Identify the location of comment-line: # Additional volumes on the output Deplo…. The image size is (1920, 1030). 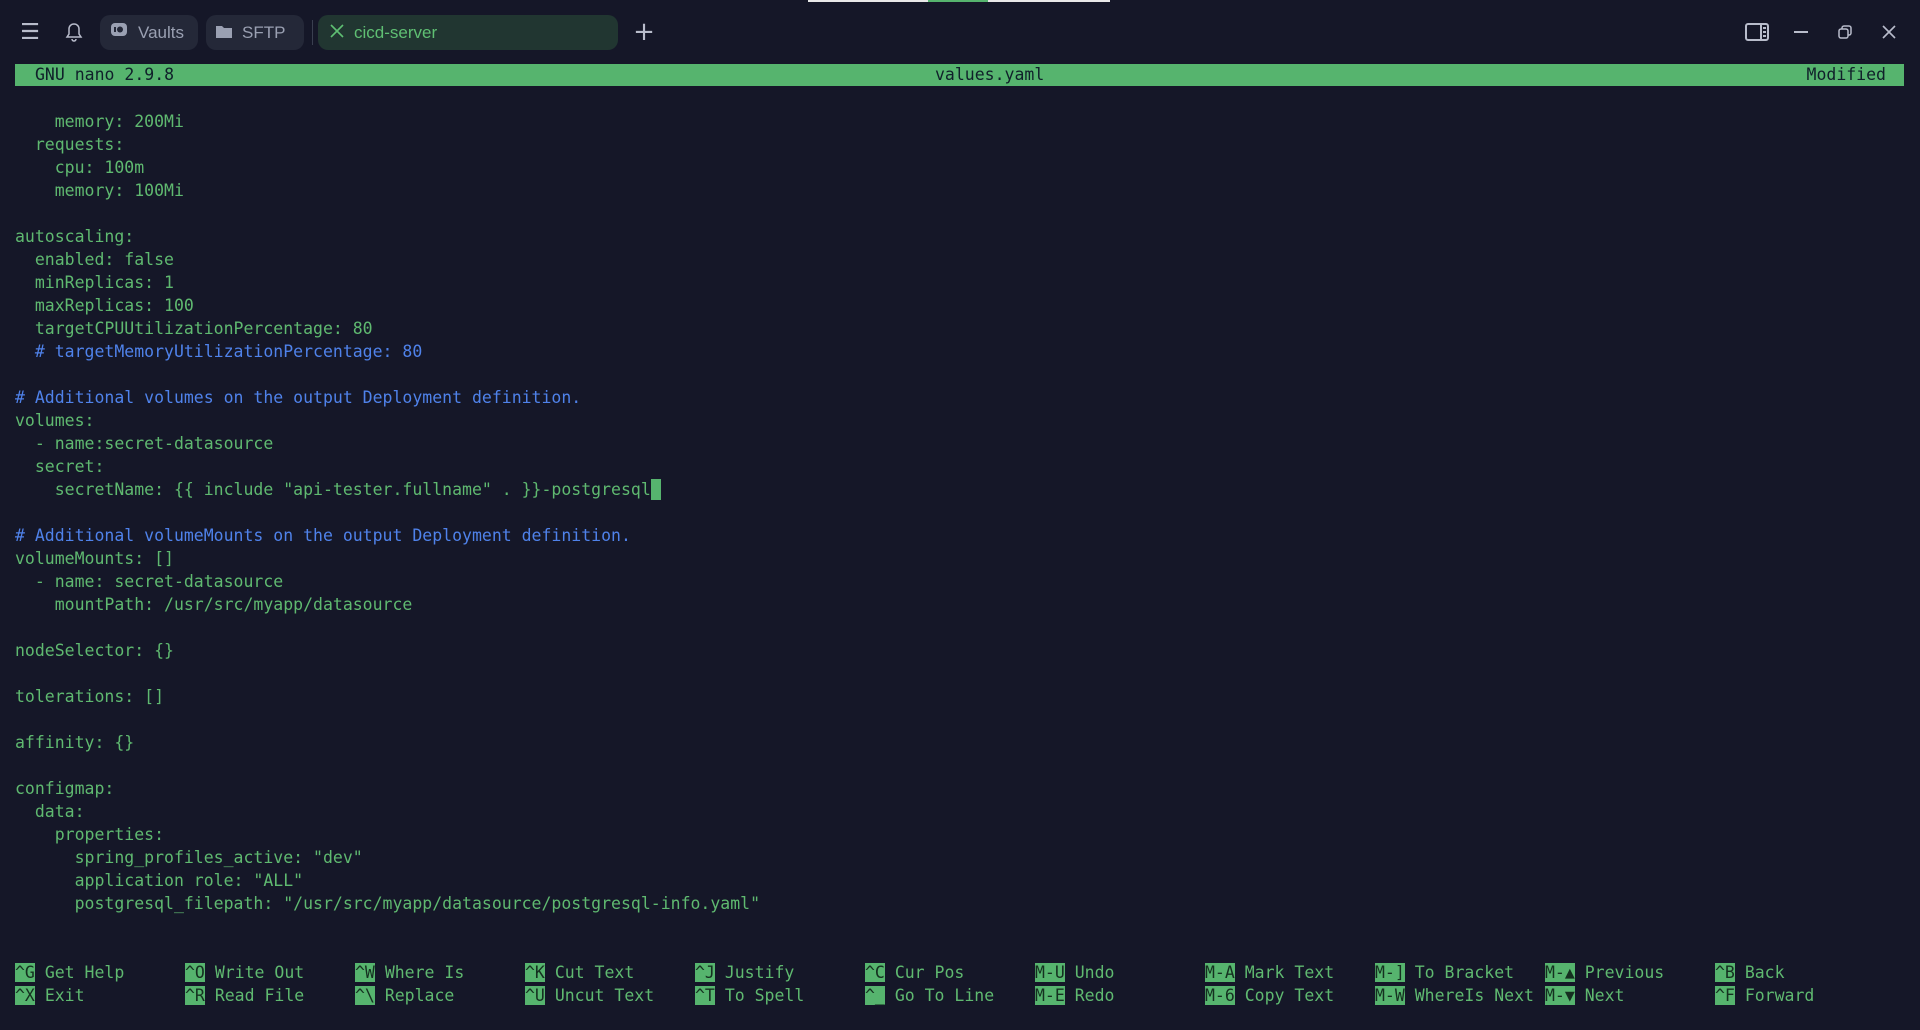
(387, 397).